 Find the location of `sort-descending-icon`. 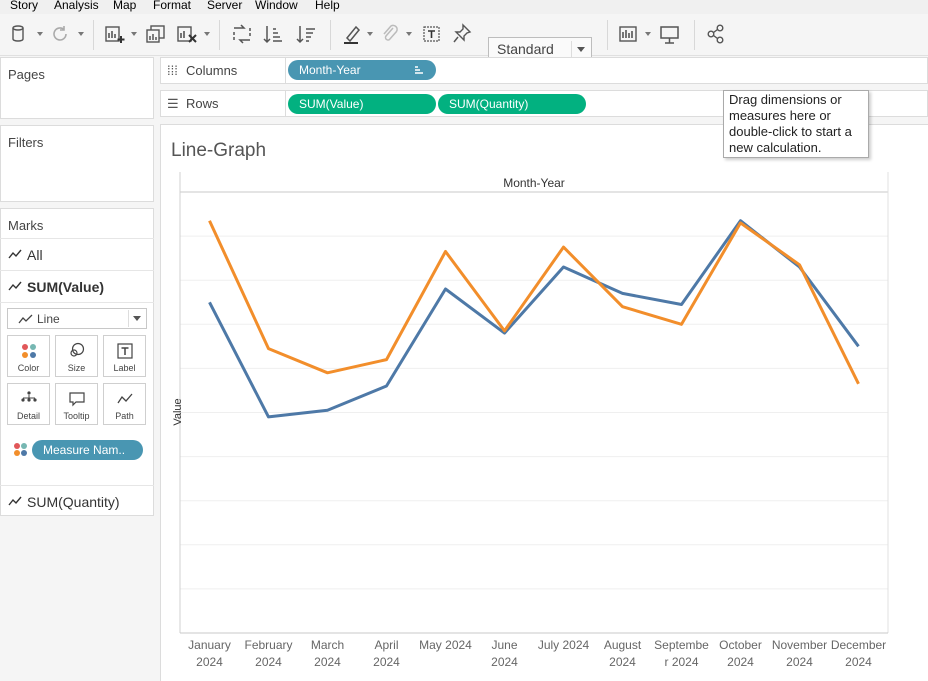

sort-descending-icon is located at coordinates (306, 35).